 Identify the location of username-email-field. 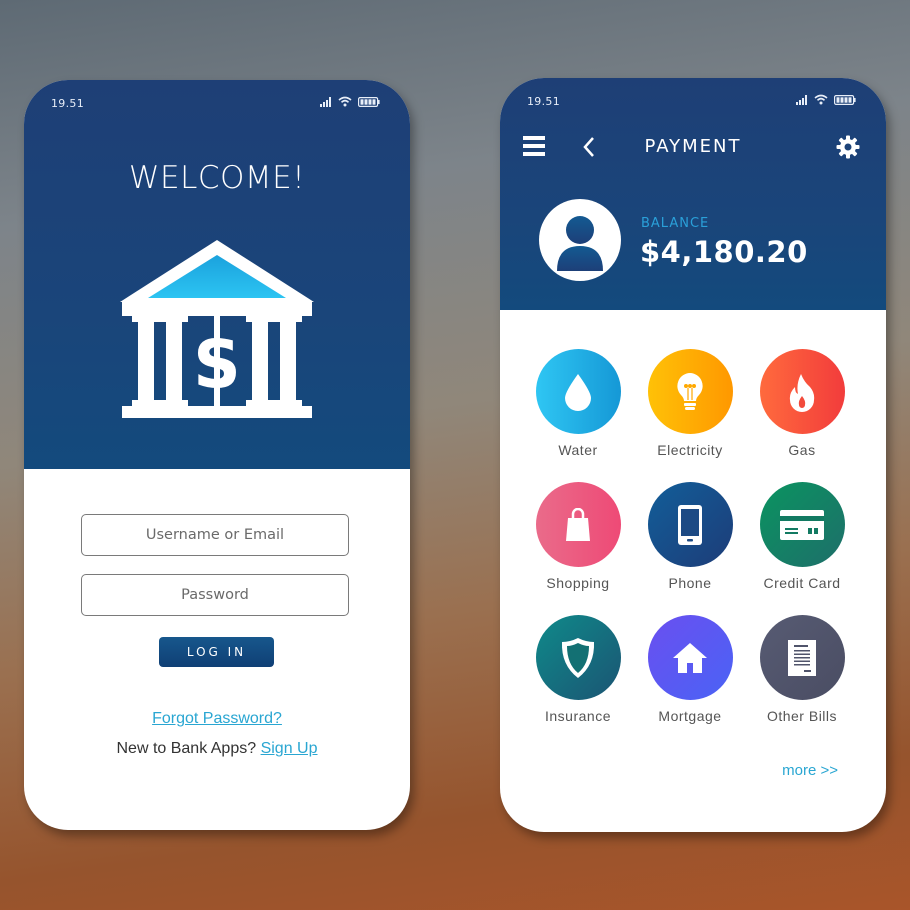
(215, 535).